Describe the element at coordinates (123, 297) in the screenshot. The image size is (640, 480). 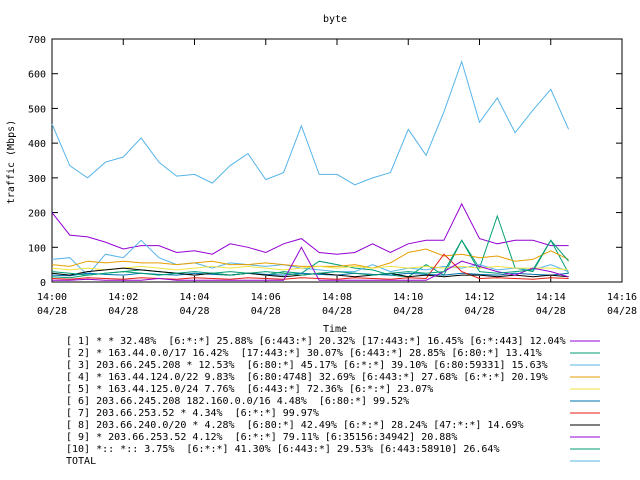
I see `x-tick-time-label: 14:02` at that location.